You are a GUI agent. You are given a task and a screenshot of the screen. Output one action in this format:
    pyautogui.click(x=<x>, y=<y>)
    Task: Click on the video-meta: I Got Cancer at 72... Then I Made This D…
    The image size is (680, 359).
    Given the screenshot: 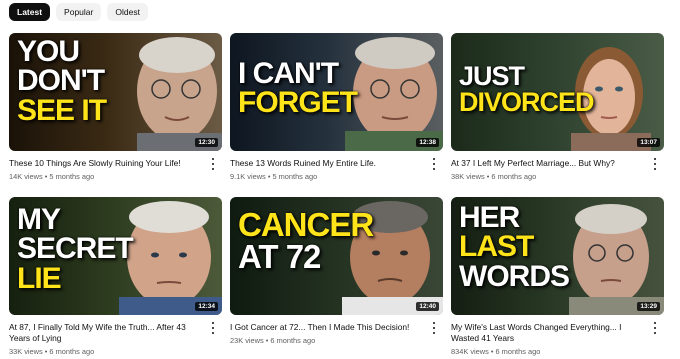 What is the action you would take?
    pyautogui.click(x=336, y=330)
    